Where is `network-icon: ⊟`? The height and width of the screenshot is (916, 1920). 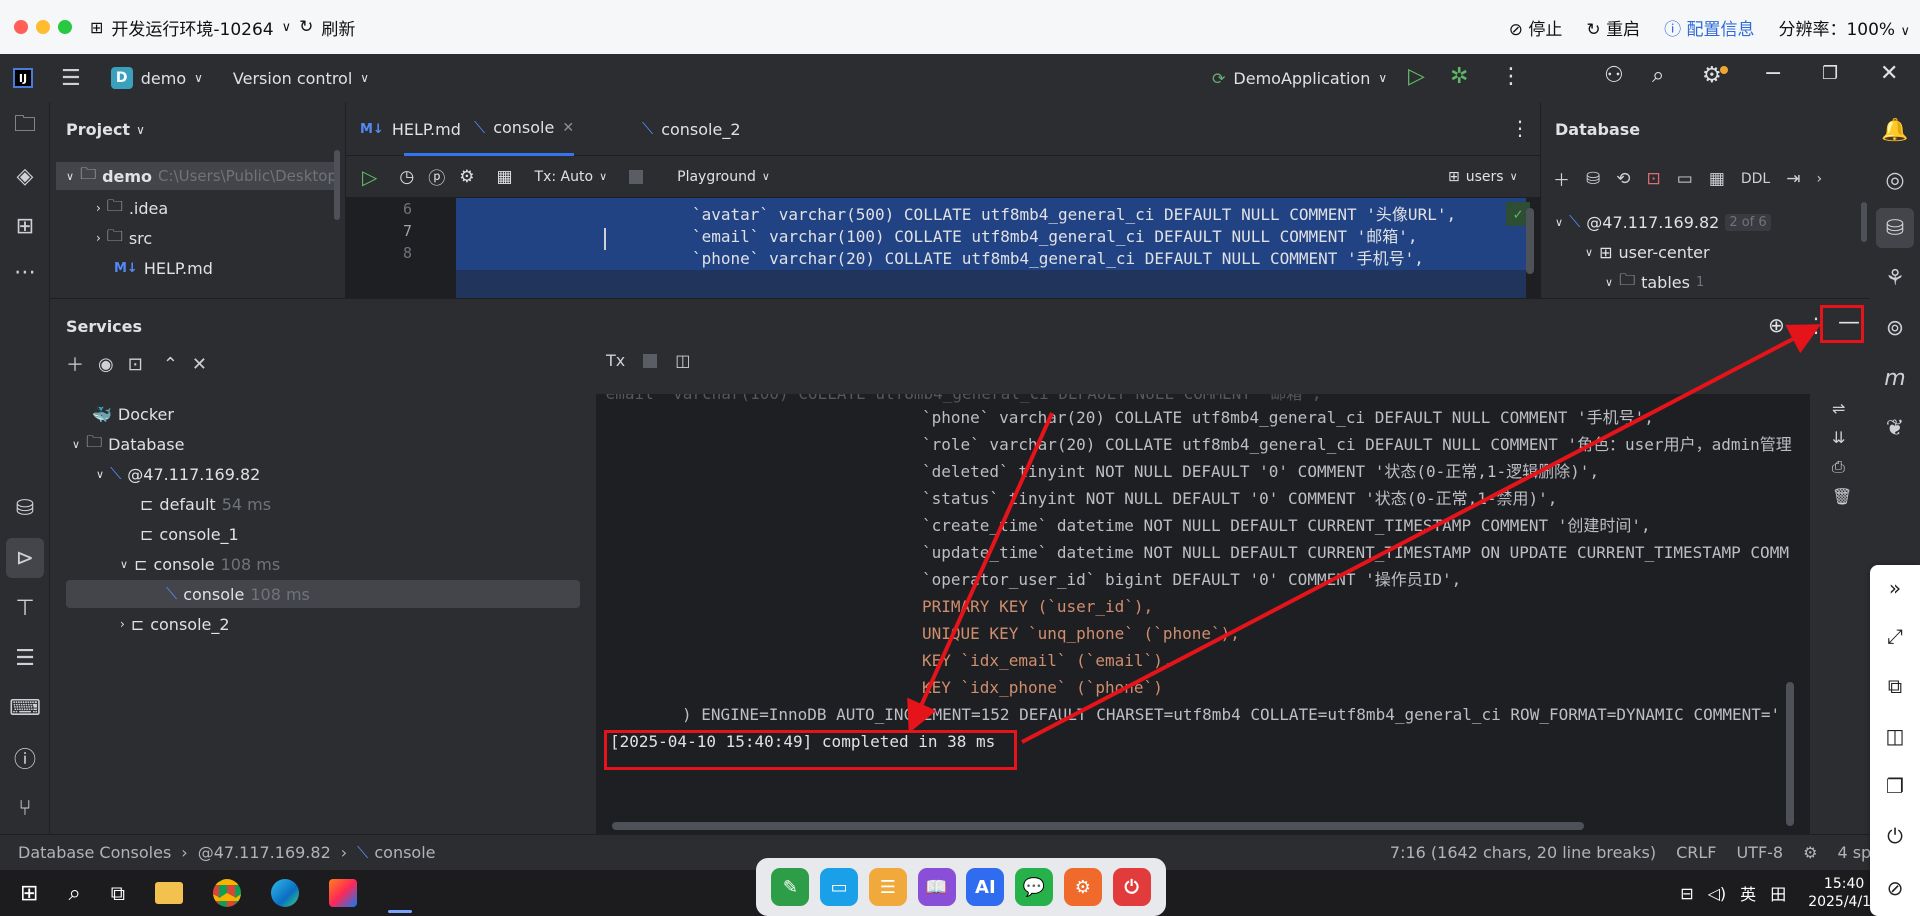 network-icon: ⊟ is located at coordinates (1686, 893).